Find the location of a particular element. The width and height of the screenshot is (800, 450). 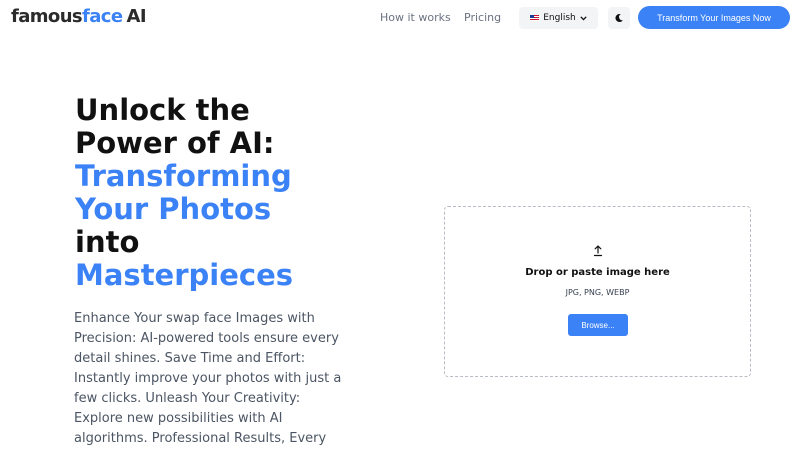

theme-toggle-button is located at coordinates (619, 18).